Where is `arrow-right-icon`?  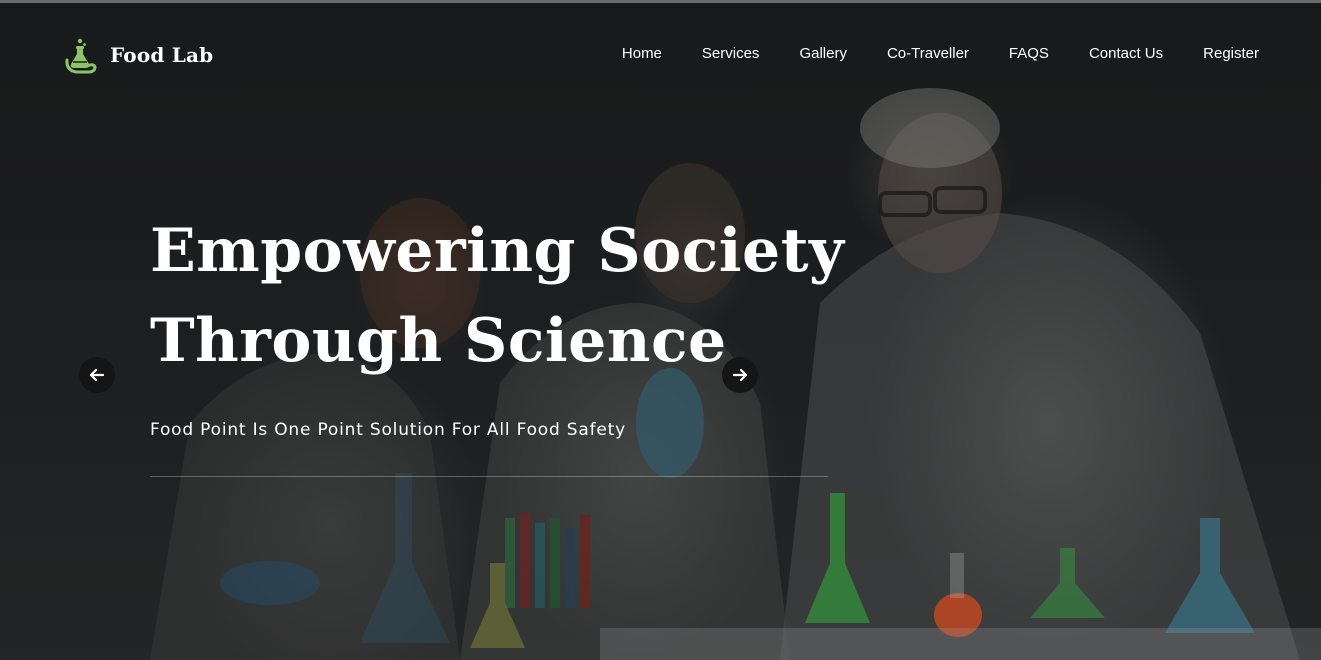 arrow-right-icon is located at coordinates (740, 375).